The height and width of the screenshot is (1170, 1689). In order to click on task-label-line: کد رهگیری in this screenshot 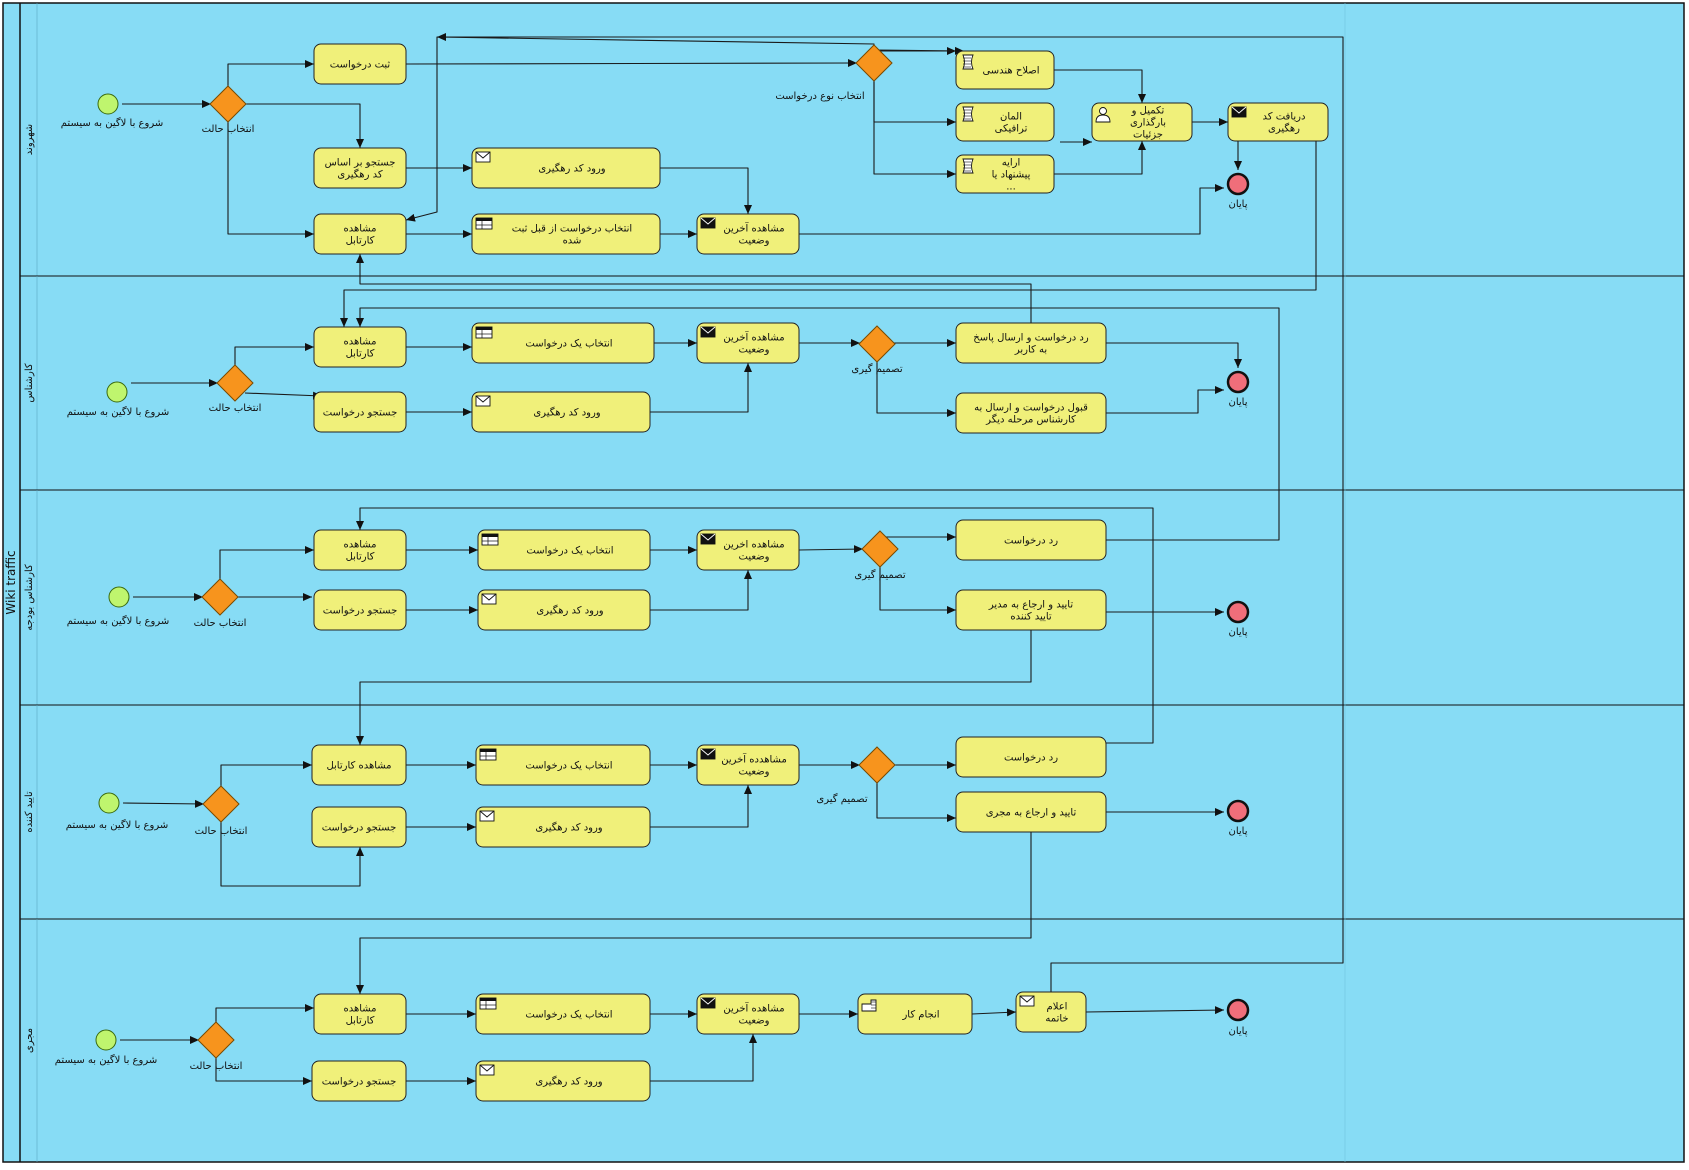, I will do `click(359, 175)`.